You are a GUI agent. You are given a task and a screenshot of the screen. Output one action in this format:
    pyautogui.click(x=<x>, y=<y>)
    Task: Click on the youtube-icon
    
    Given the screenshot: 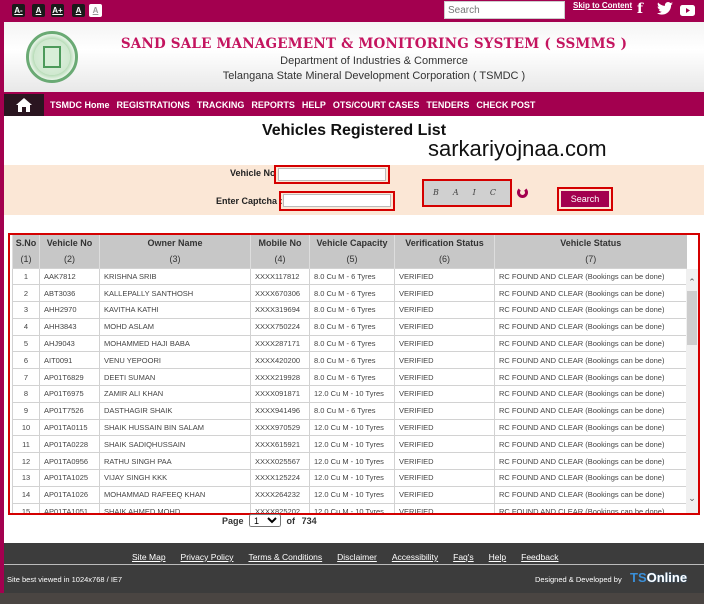 What is the action you would take?
    pyautogui.click(x=687, y=11)
    